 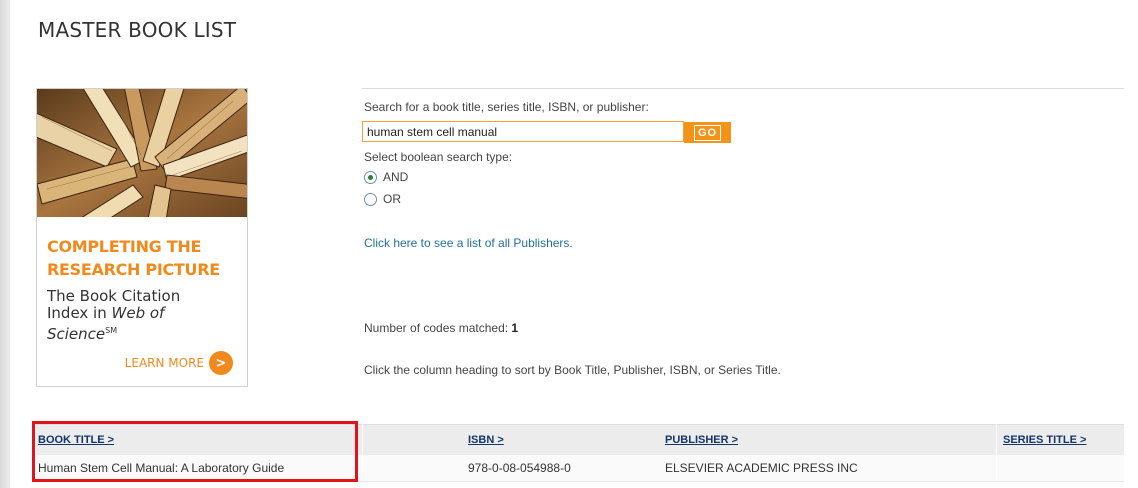 I want to click on left-rail, so click(x=5, y=244).